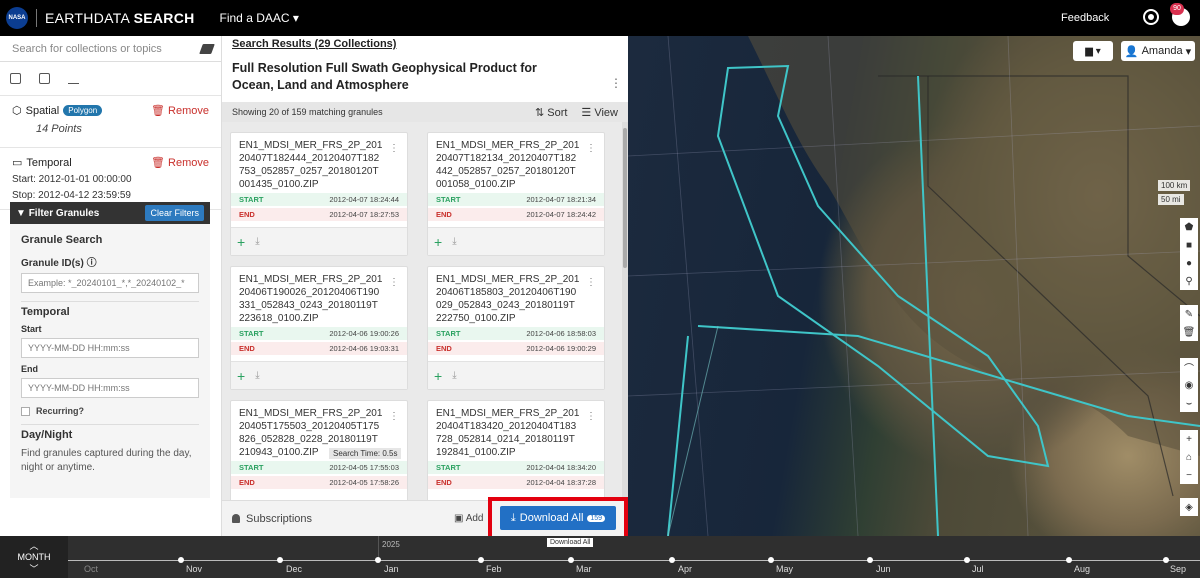 The image size is (1200, 578). I want to click on recurring-checkbox-row: Recurring?, so click(110, 411).